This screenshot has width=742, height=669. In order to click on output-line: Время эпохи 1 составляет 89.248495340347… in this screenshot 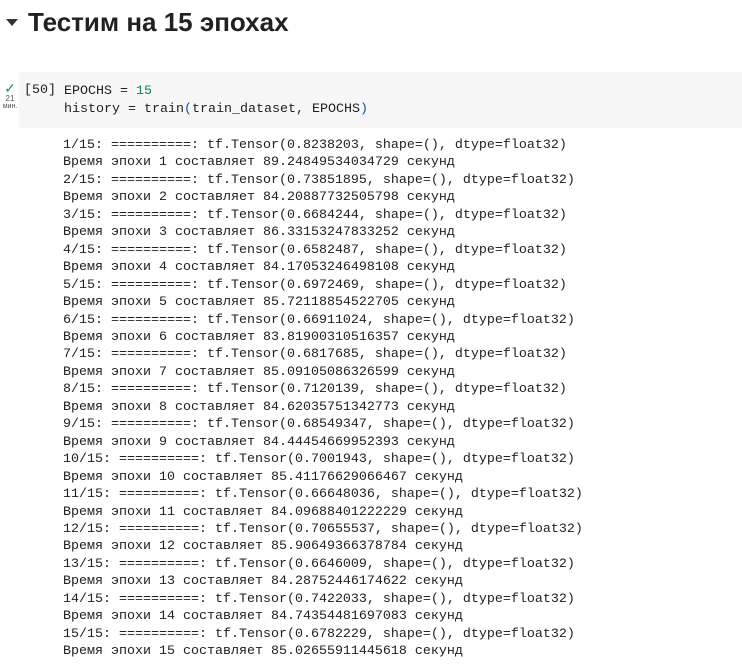, I will do `click(259, 163)`.